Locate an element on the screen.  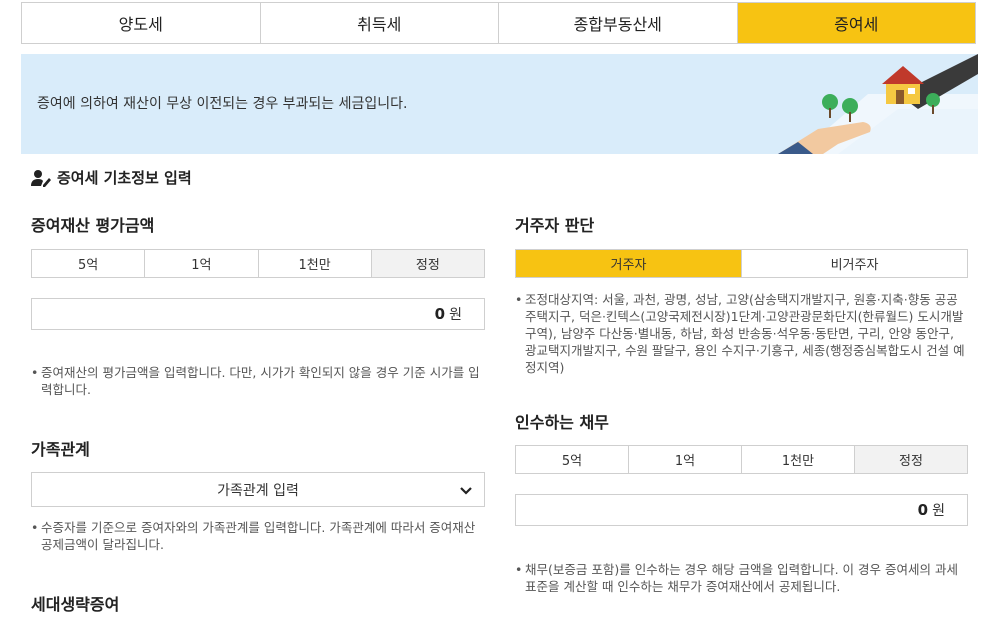
asset-amount-input: 0 원 is located at coordinates (258, 314).